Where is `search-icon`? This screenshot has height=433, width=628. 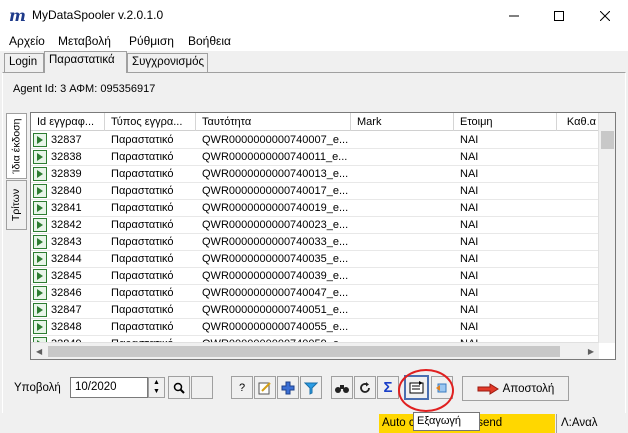 search-icon is located at coordinates (179, 388).